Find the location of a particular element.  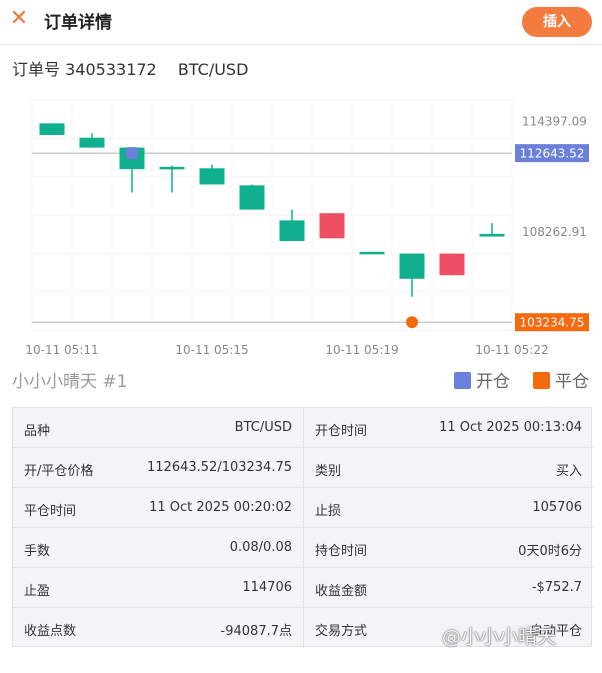

detail-cell: 止损 105706 is located at coordinates (448, 508).